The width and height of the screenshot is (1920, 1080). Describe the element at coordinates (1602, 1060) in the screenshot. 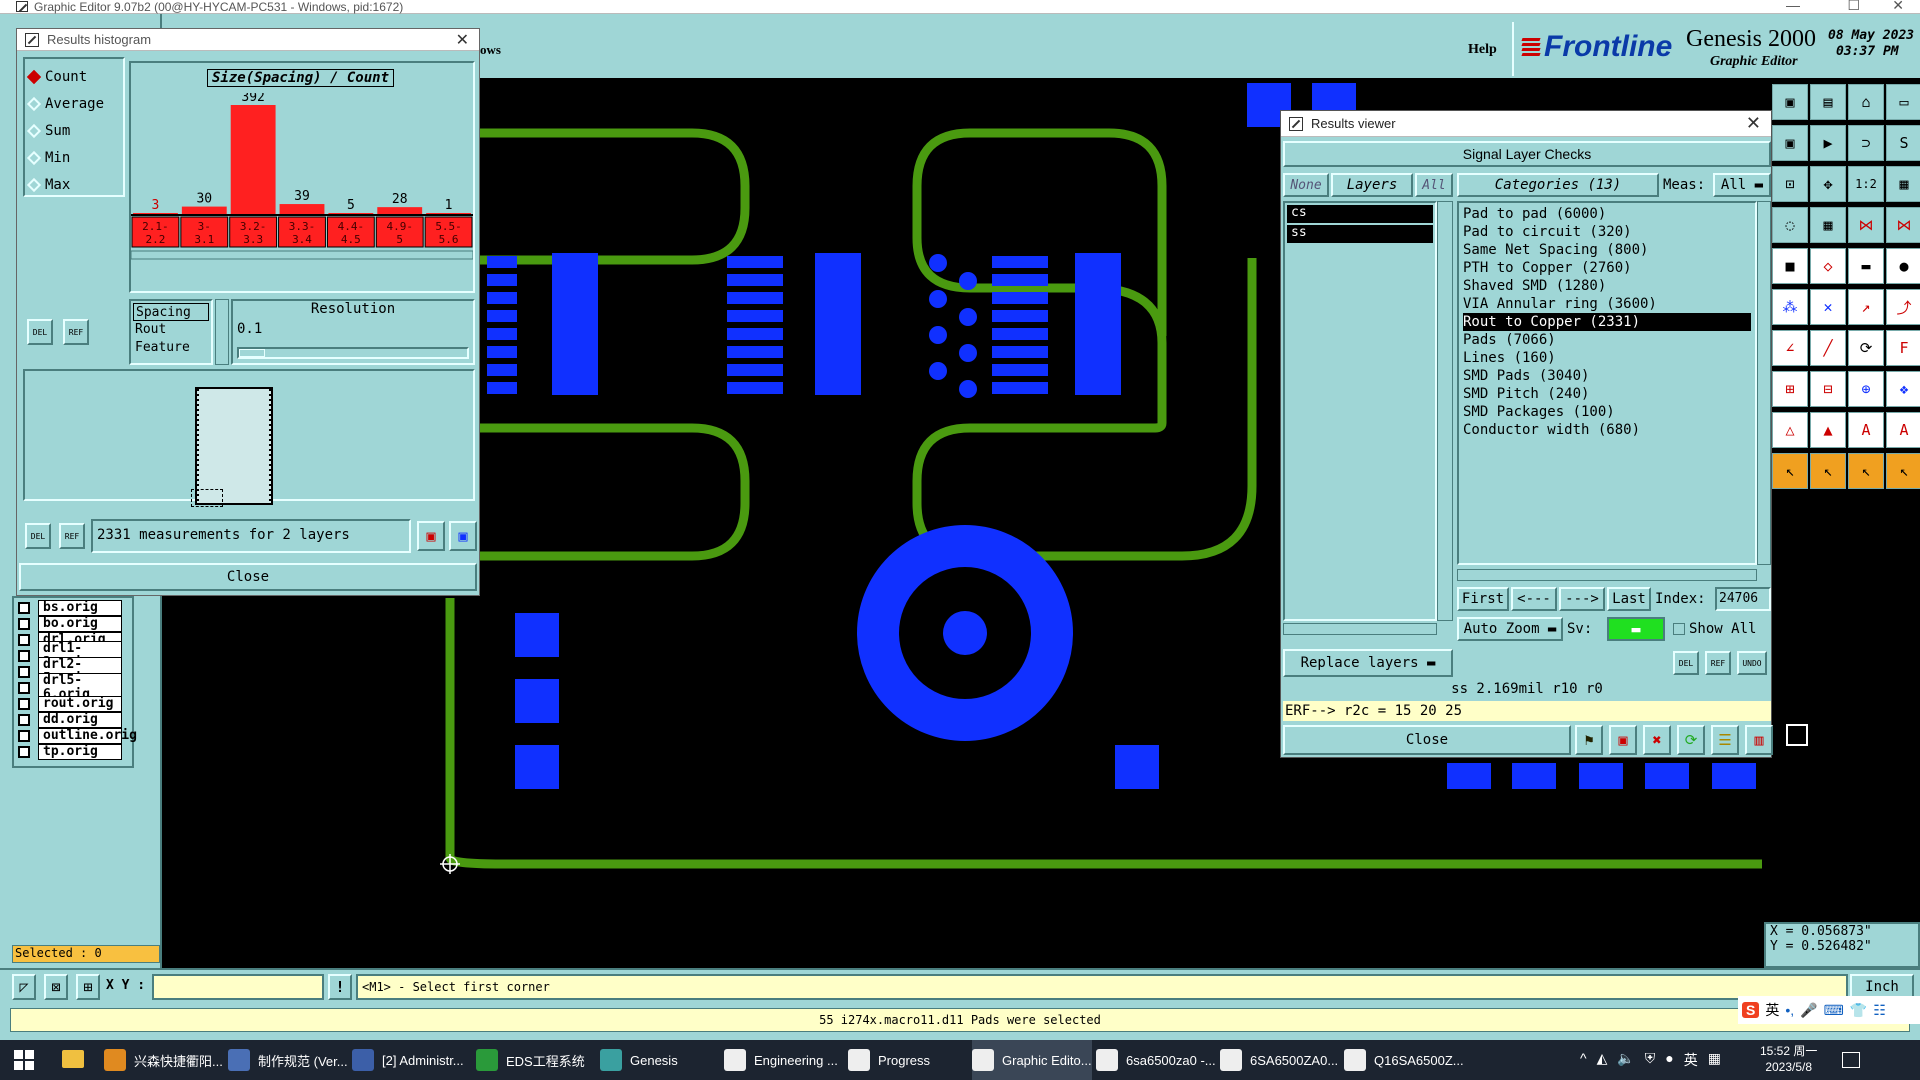

I see `tray-network-icon: ◭` at that location.